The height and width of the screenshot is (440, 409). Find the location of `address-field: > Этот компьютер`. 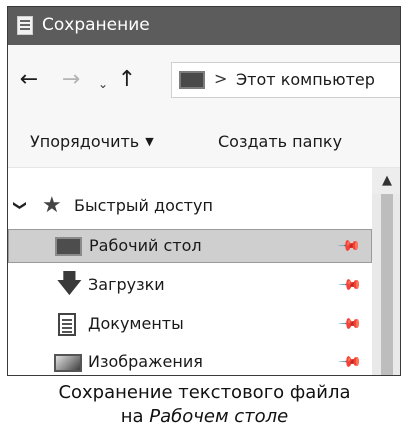

address-field: > Этот компьютер is located at coordinates (285, 80).